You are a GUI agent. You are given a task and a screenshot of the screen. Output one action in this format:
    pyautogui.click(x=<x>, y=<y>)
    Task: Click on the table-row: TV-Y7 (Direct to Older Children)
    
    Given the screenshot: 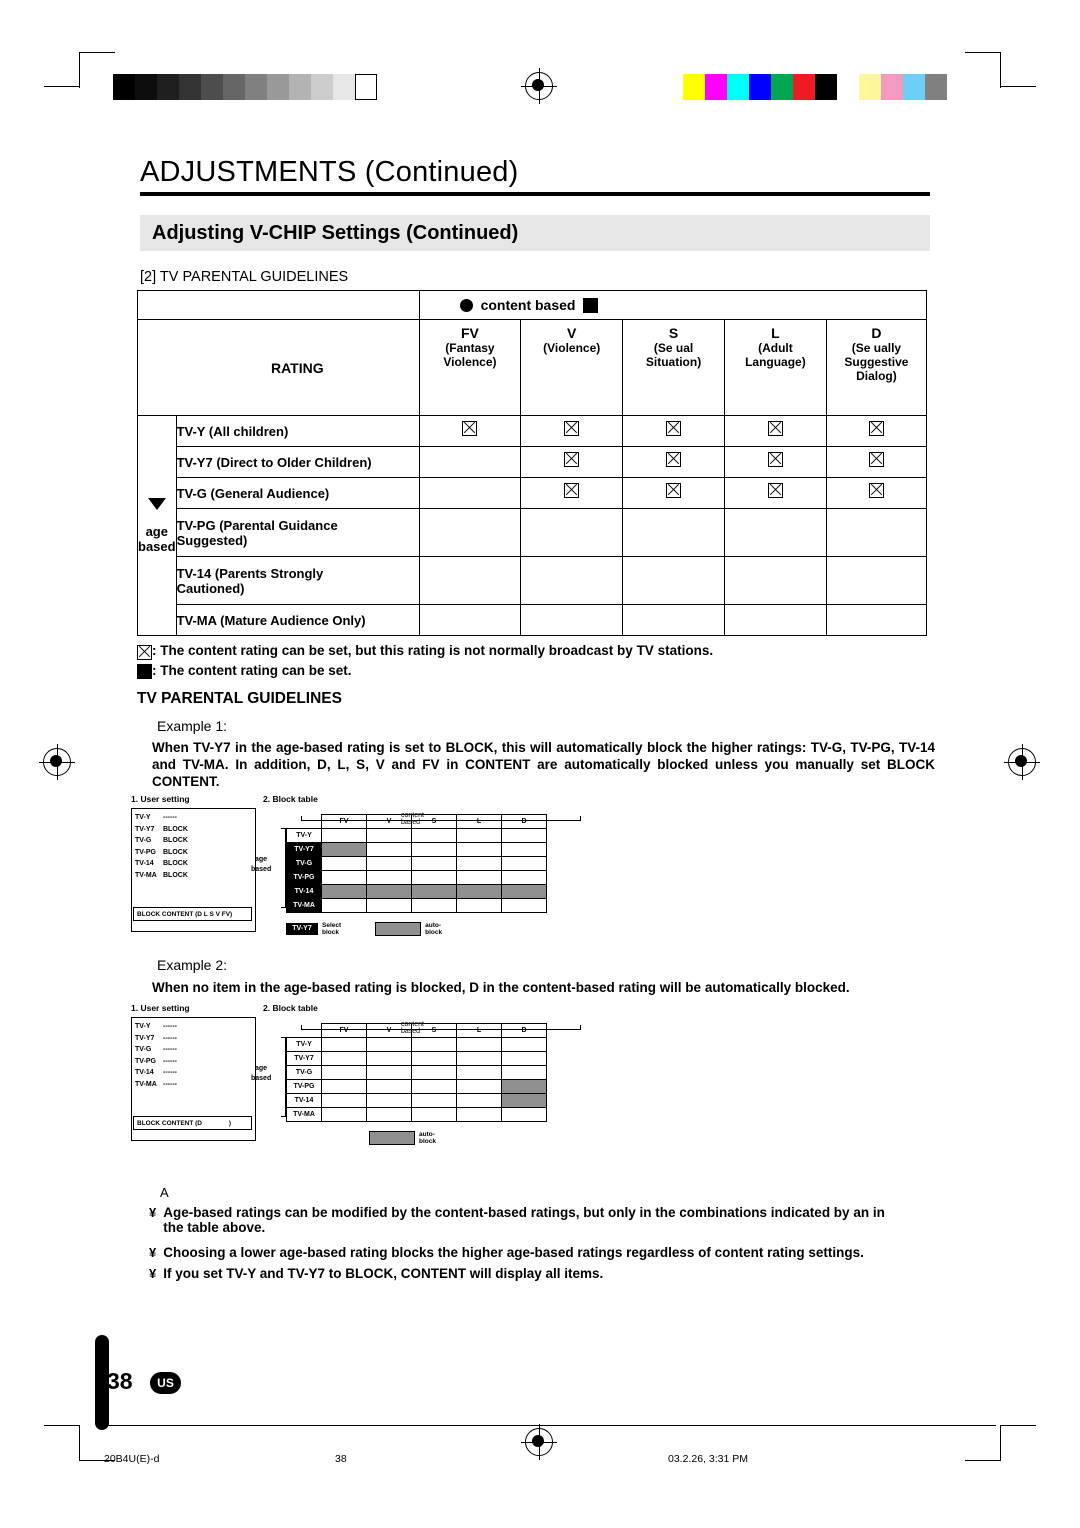 What is the action you would take?
    pyautogui.click(x=533, y=462)
    